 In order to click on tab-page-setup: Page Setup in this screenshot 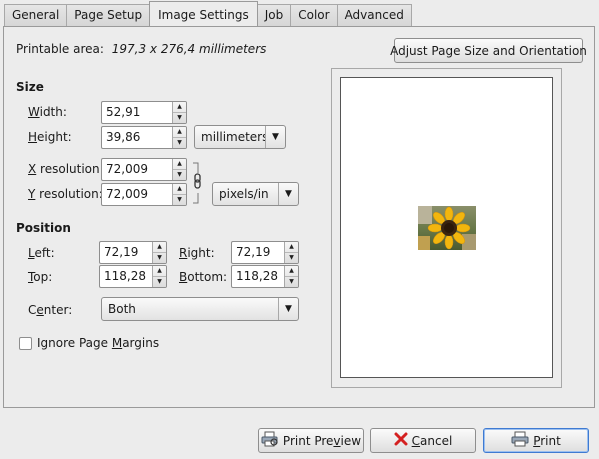, I will do `click(108, 15)`.